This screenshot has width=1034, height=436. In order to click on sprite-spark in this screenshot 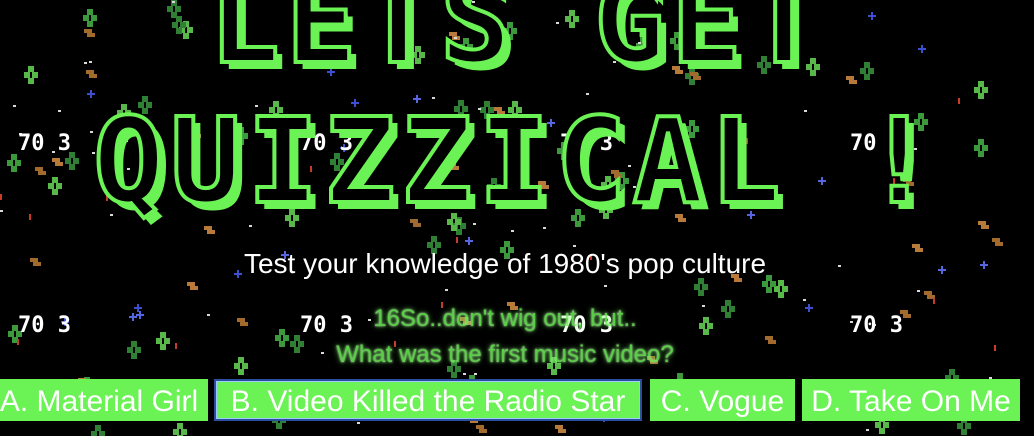, I will do `click(469, 241)`.